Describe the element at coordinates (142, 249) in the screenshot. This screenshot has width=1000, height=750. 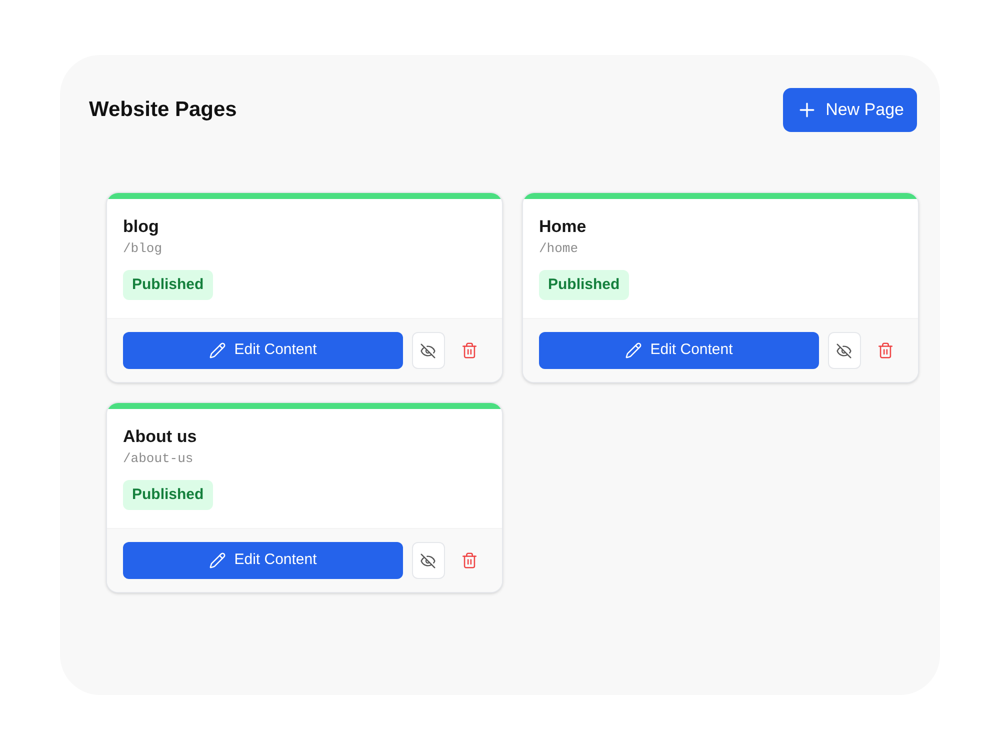
I see `page-slug: /blog` at that location.